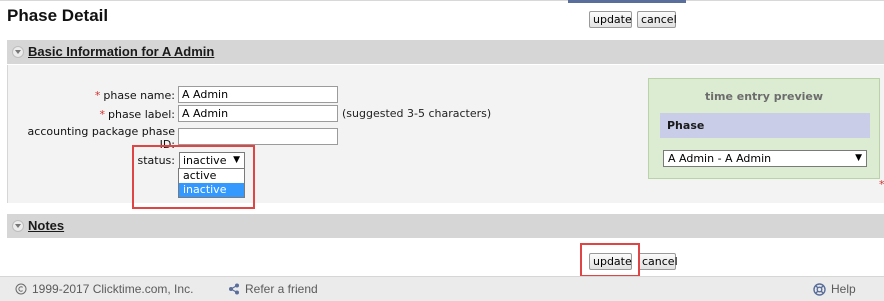 This screenshot has width=884, height=301. Describe the element at coordinates (258, 136) in the screenshot. I see `accounting-id-input` at that location.